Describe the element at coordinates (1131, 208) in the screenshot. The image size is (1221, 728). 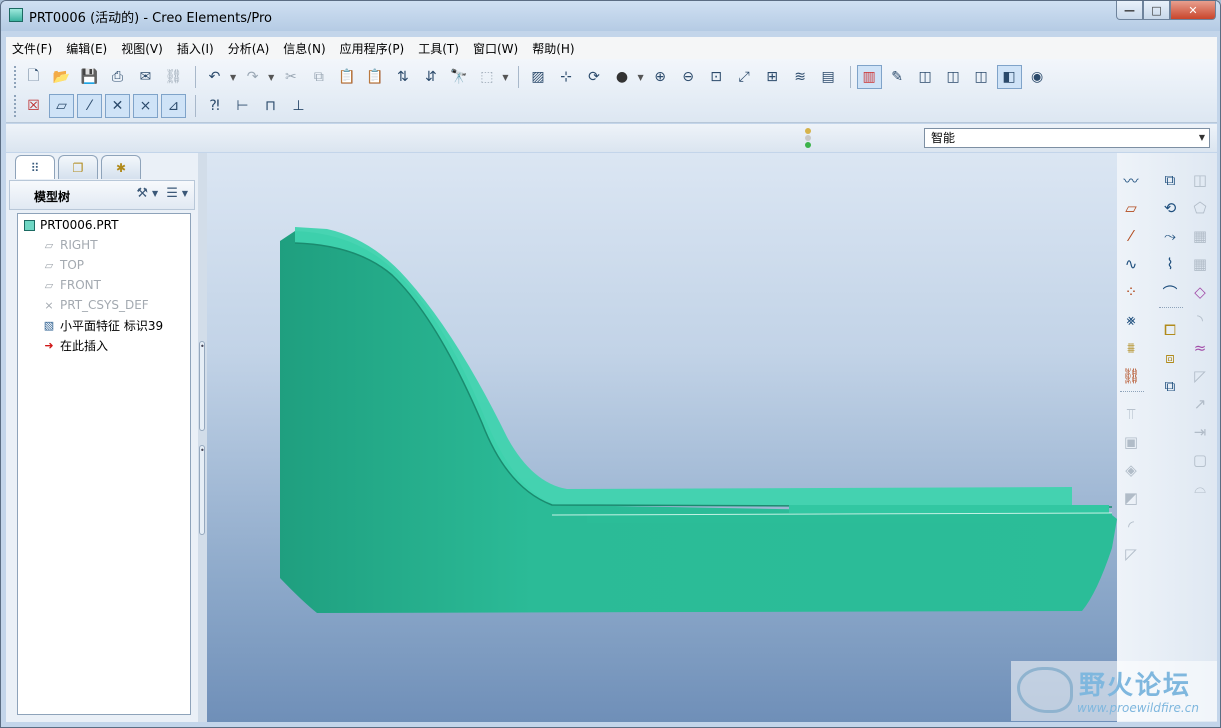
I see `datum-plane-tool-icon: ▱` at that location.